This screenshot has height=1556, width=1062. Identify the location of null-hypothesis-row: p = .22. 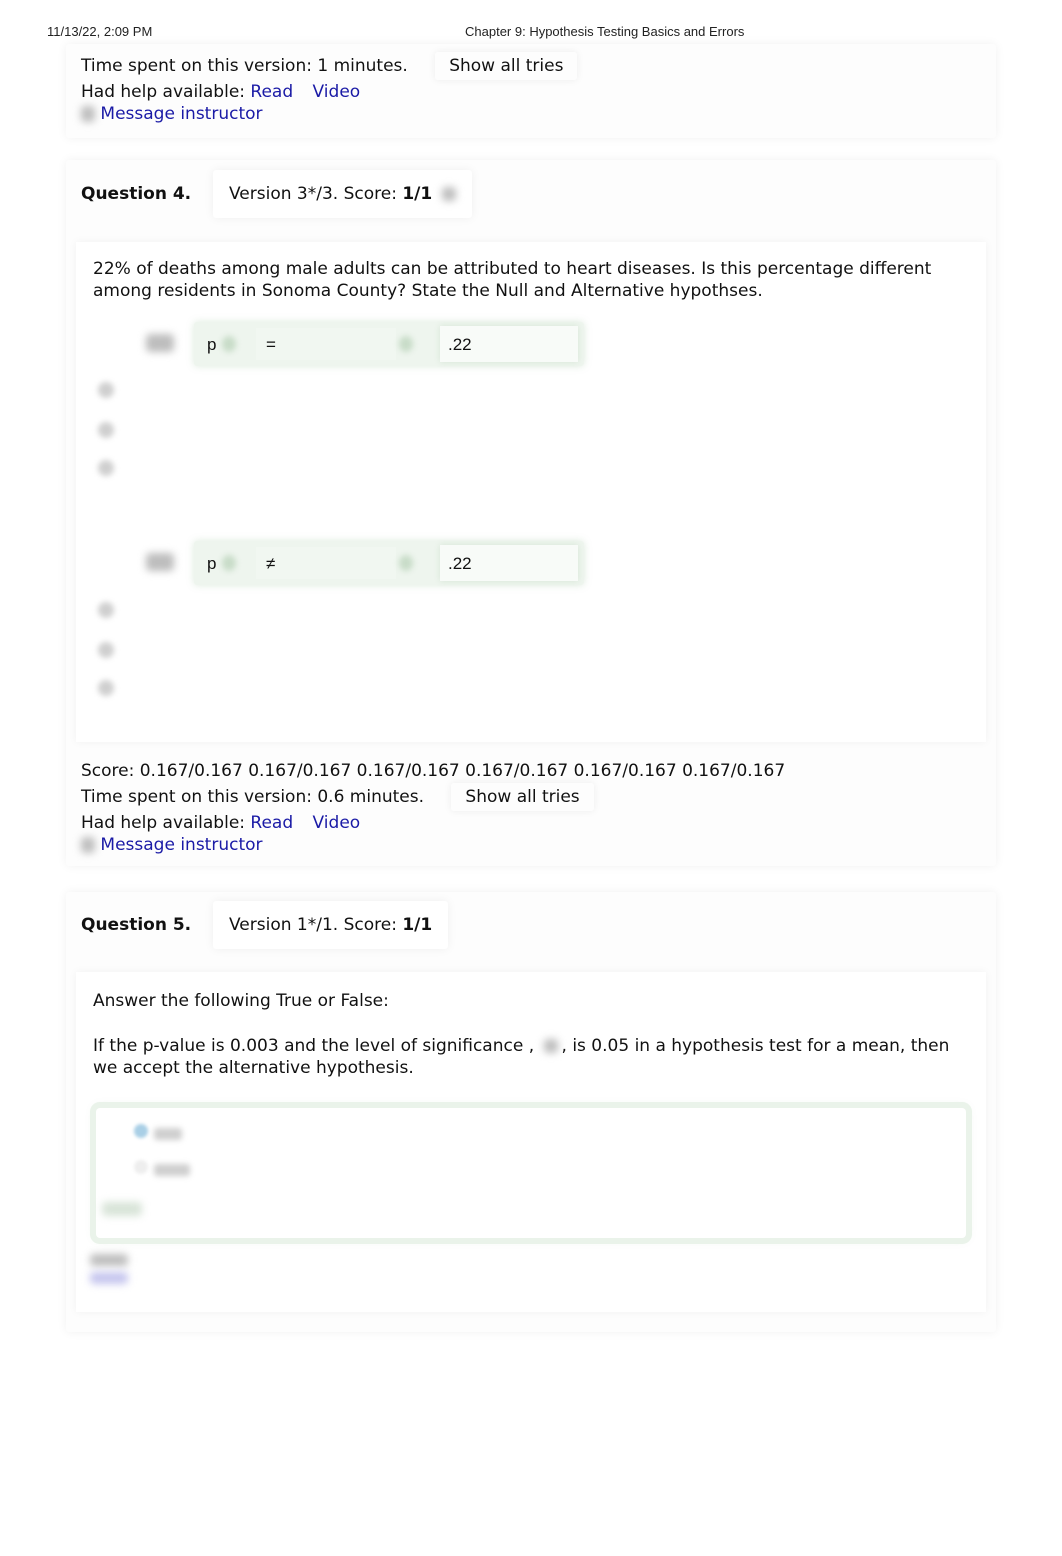
(366, 344).